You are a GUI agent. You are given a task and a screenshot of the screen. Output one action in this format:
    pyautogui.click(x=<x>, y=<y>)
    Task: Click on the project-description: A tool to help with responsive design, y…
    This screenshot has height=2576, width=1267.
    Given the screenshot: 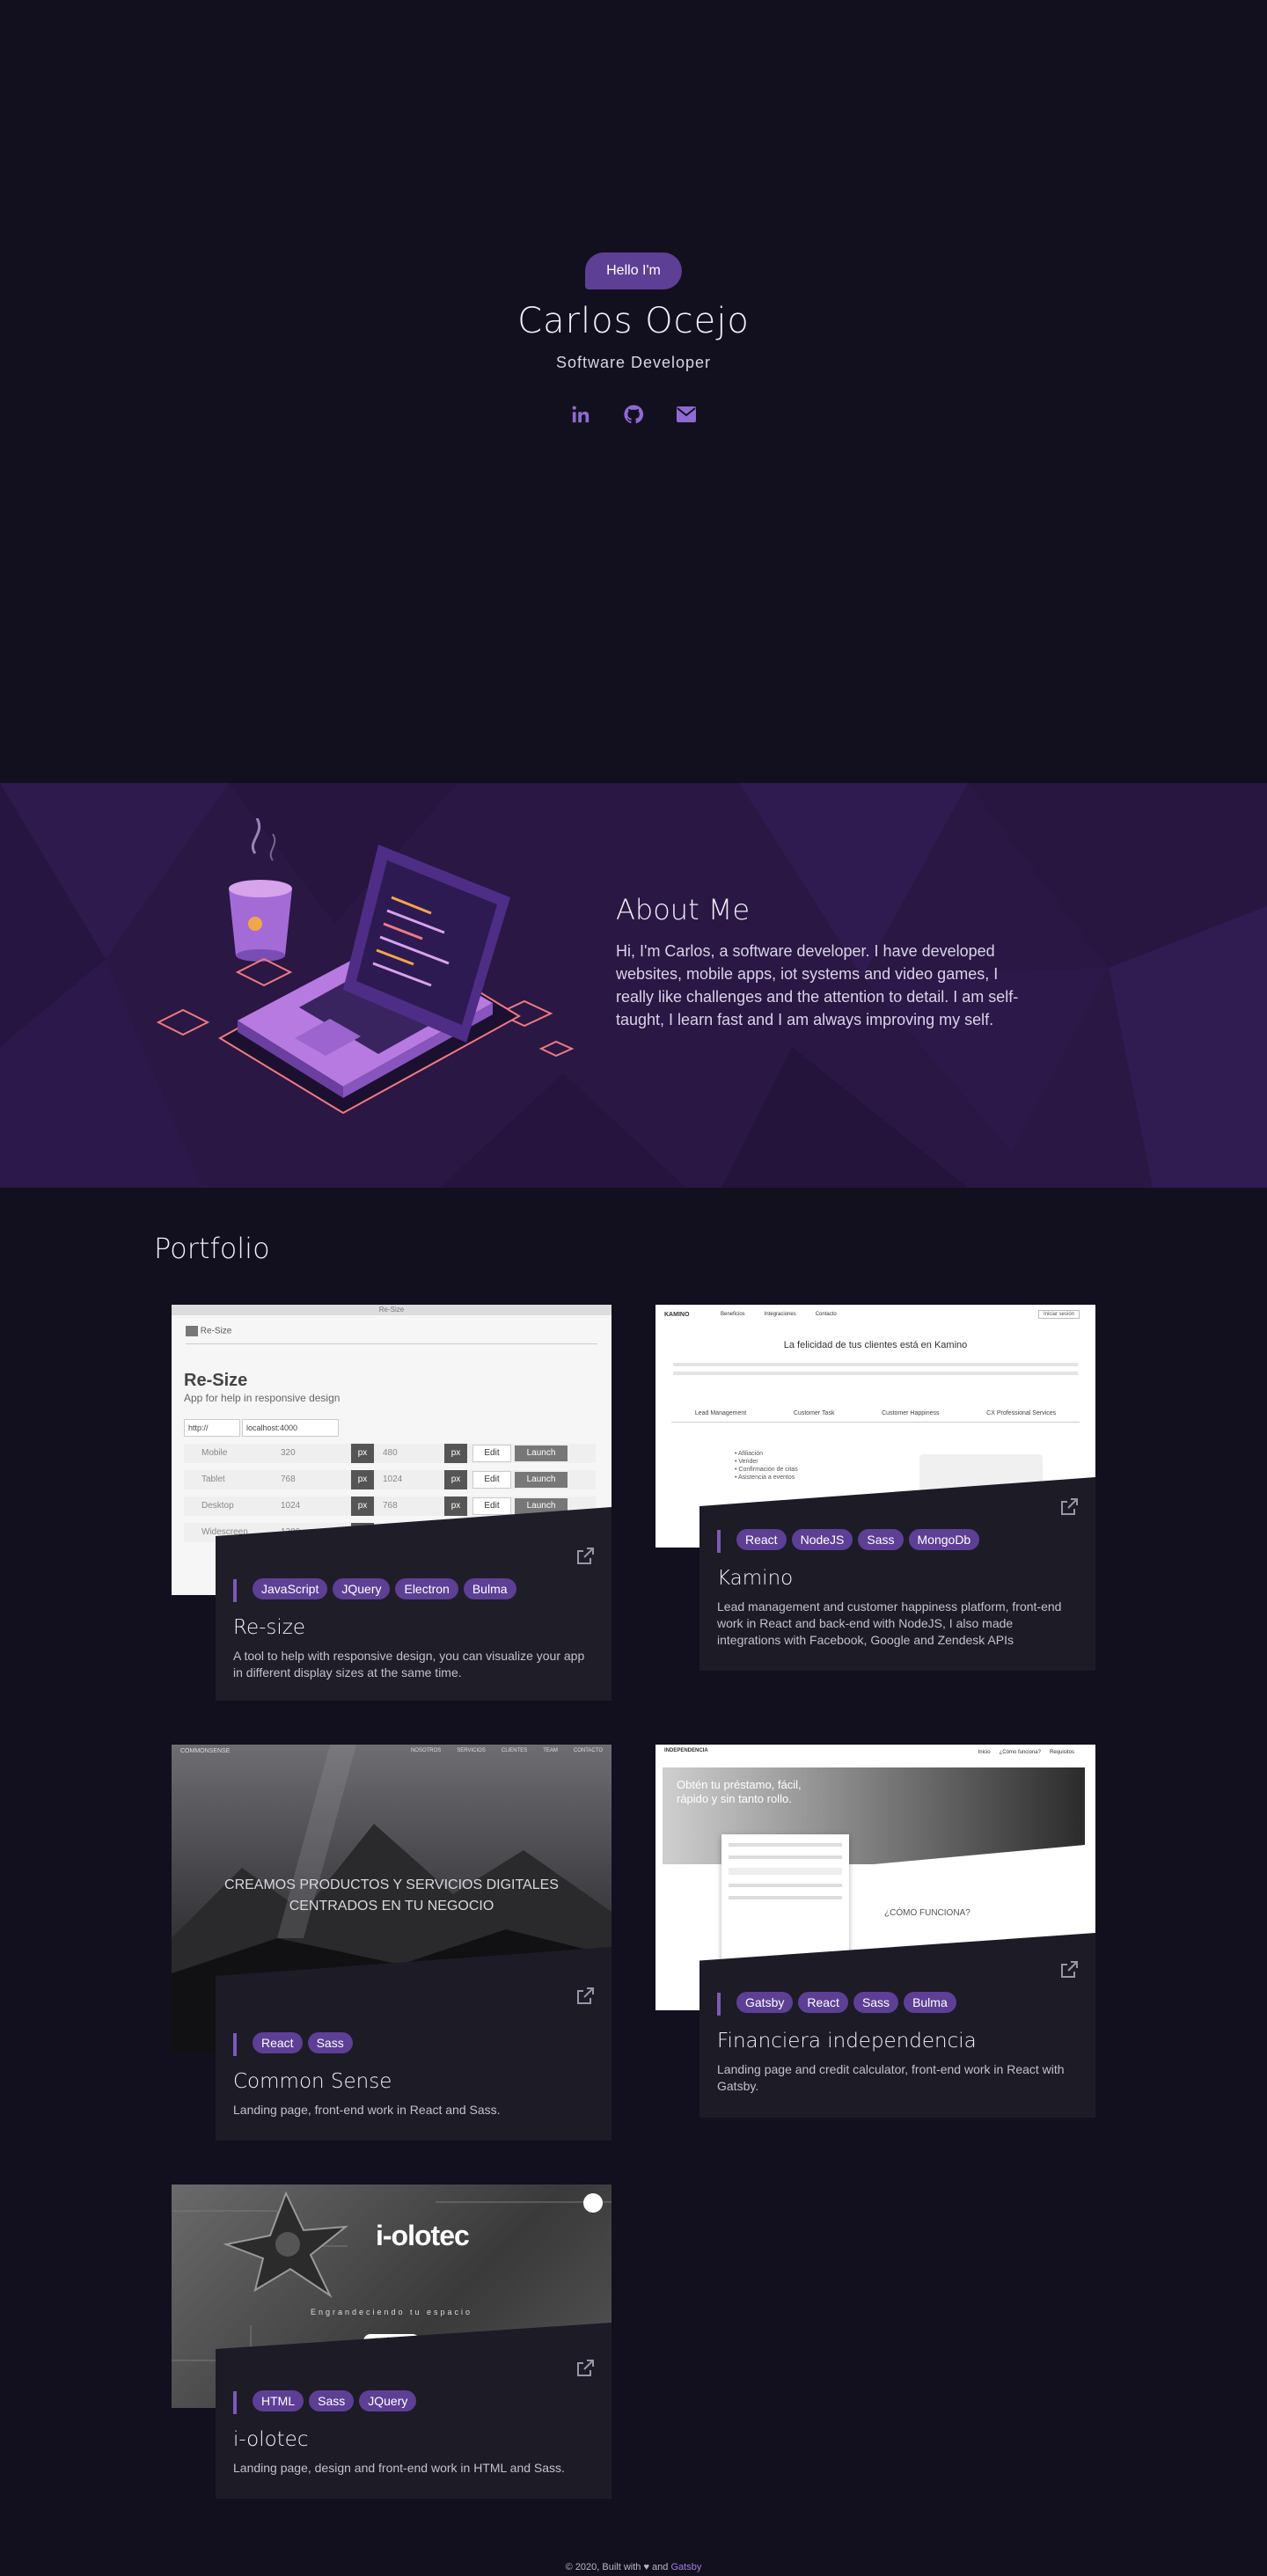 What is the action you would take?
    pyautogui.click(x=409, y=1664)
    